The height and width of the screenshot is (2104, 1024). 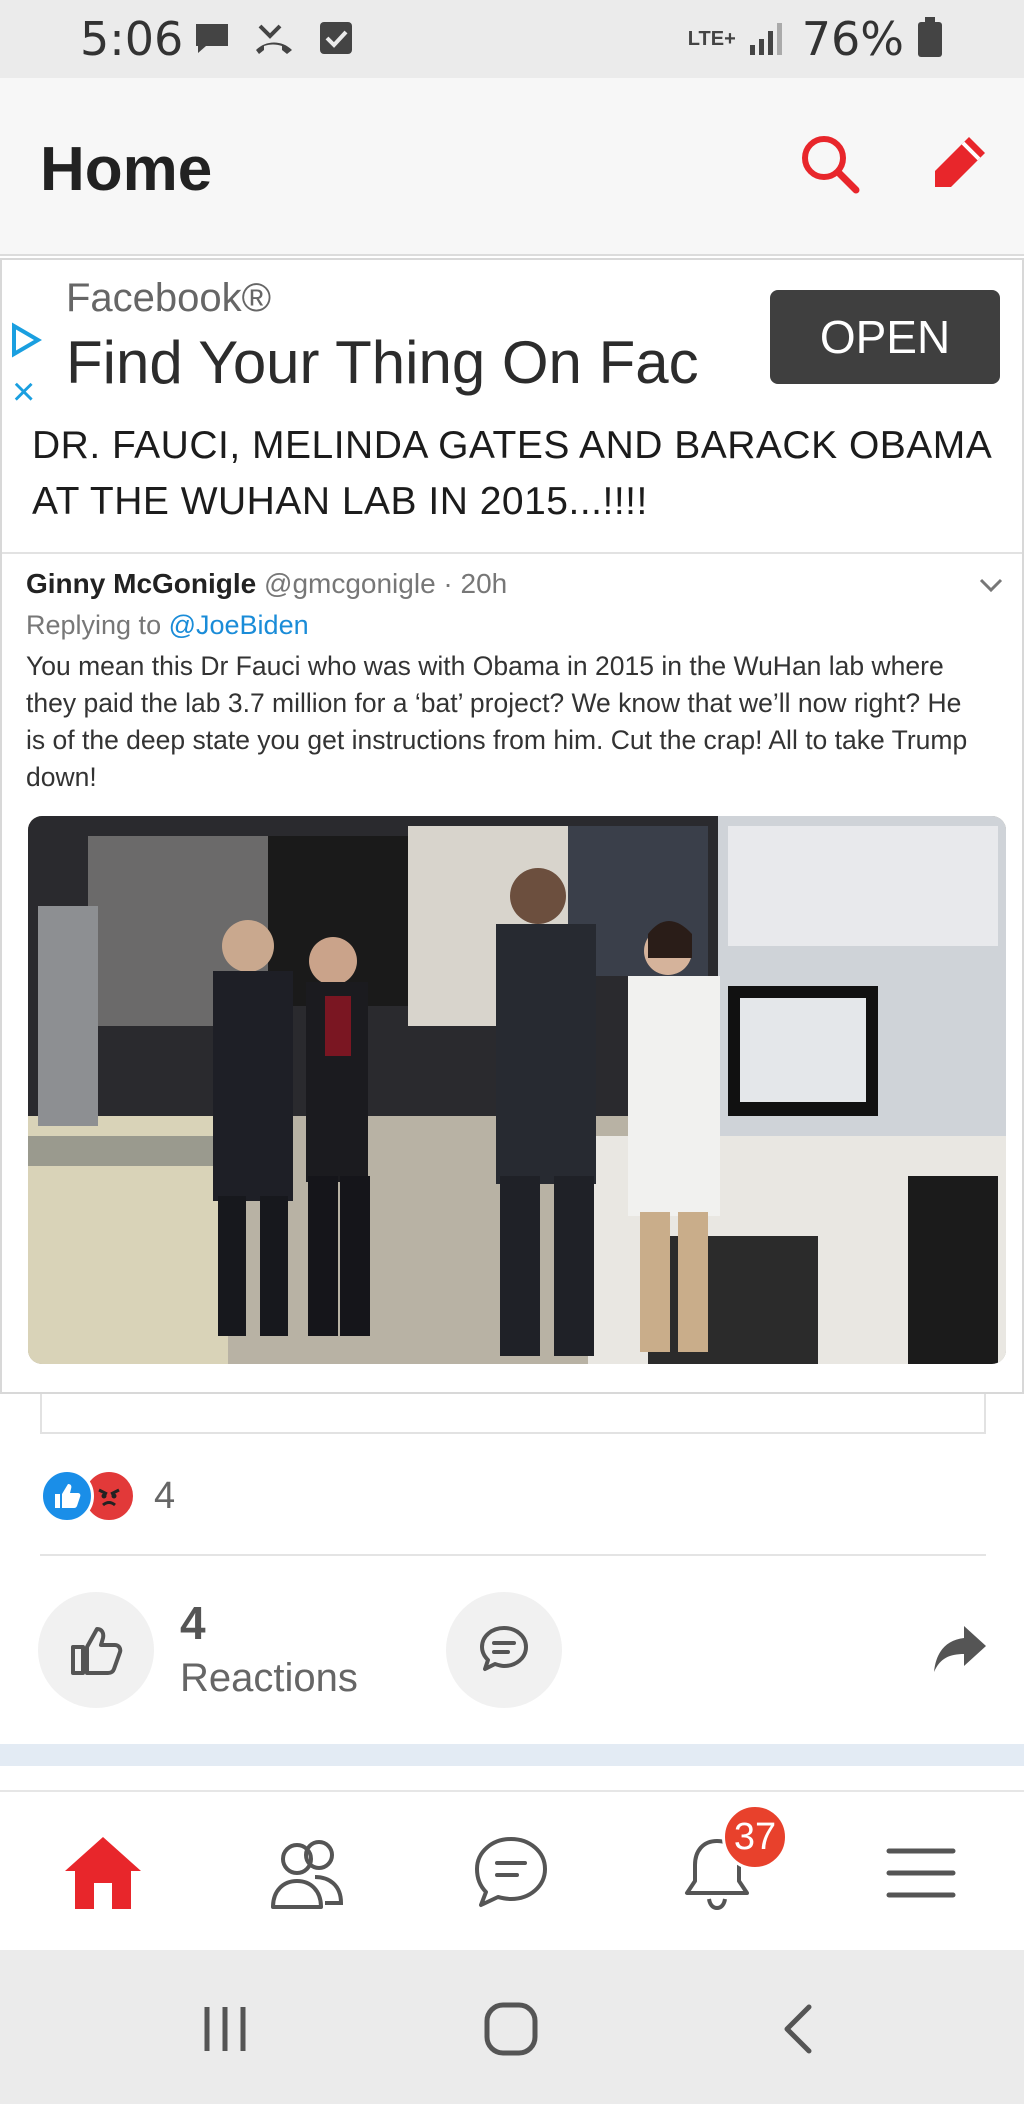 I want to click on recents-icon, so click(x=225, y=2029).